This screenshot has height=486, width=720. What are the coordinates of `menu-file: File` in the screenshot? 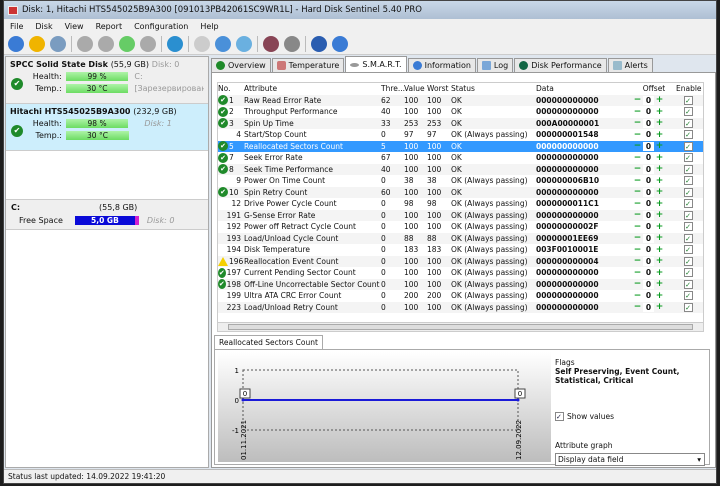 It's located at (16, 26).